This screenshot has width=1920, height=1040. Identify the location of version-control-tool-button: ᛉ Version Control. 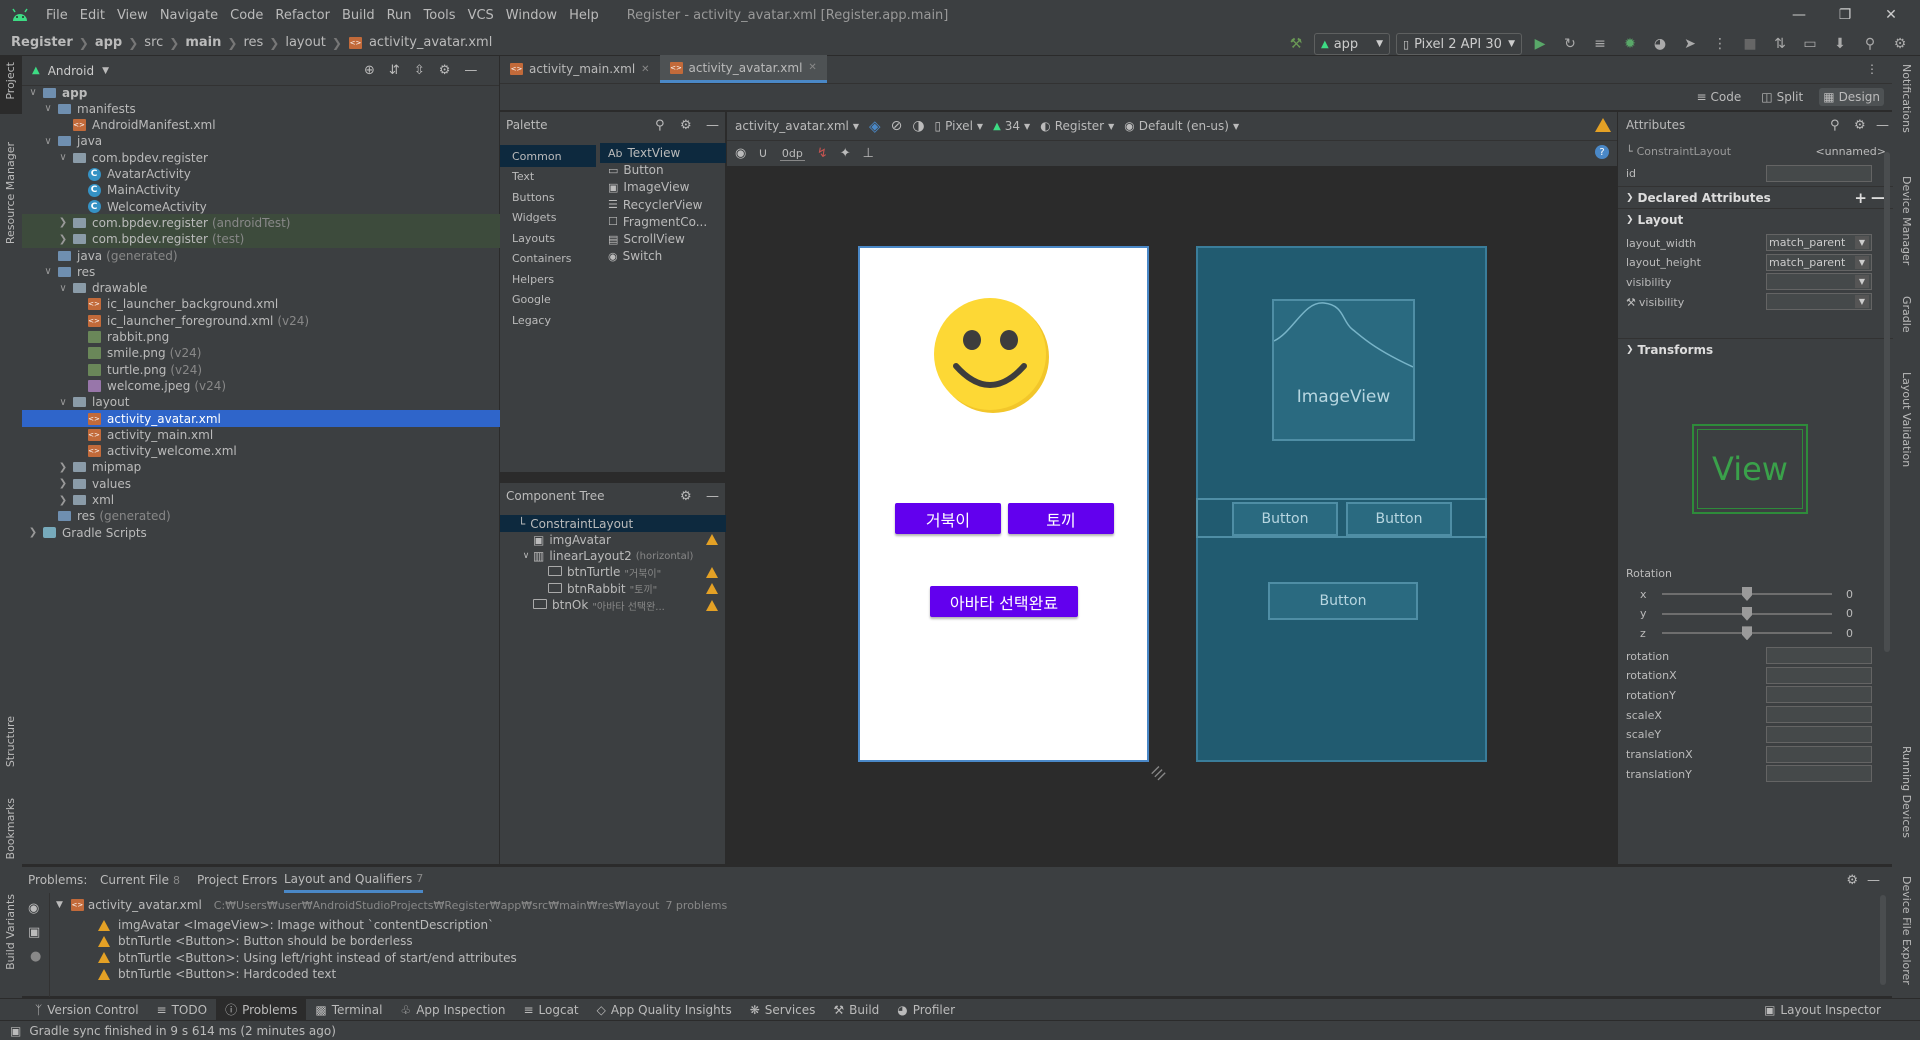
(87, 1010).